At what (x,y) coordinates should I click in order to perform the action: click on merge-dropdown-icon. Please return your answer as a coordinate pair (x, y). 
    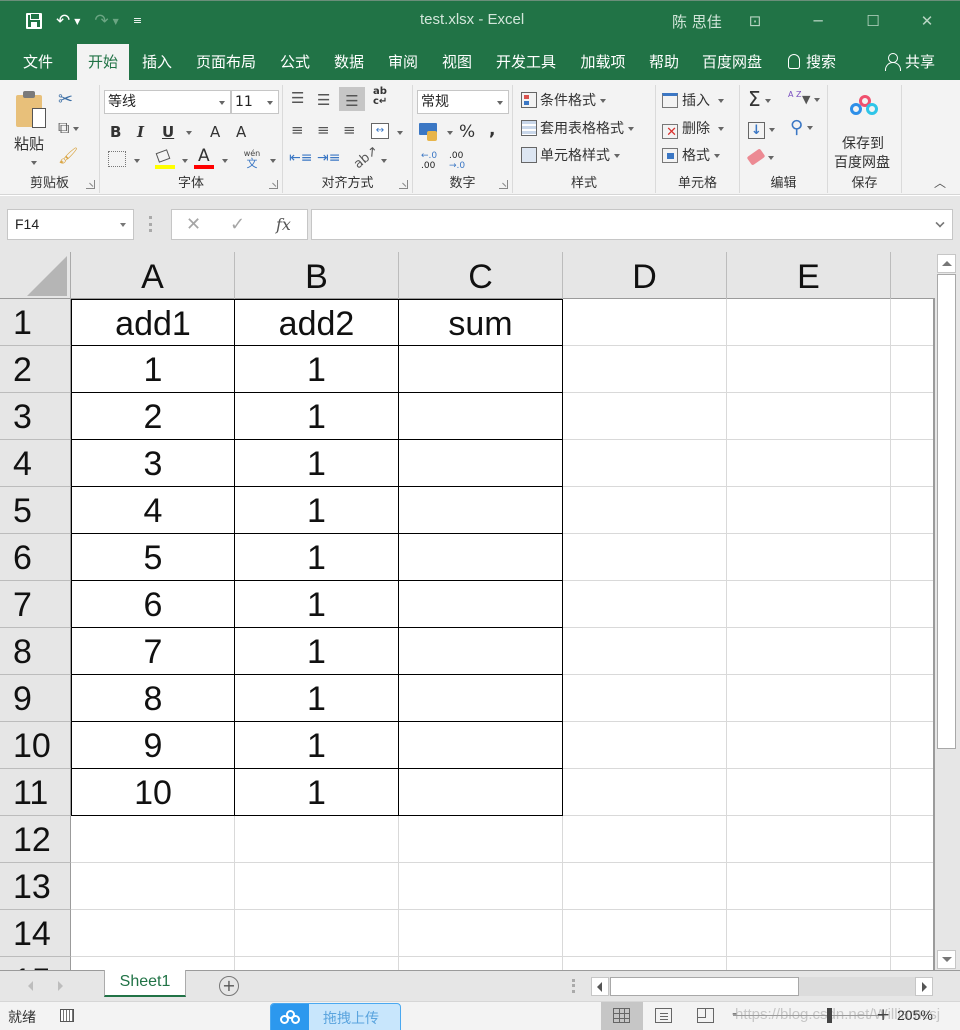
    Looking at the image, I should click on (400, 133).